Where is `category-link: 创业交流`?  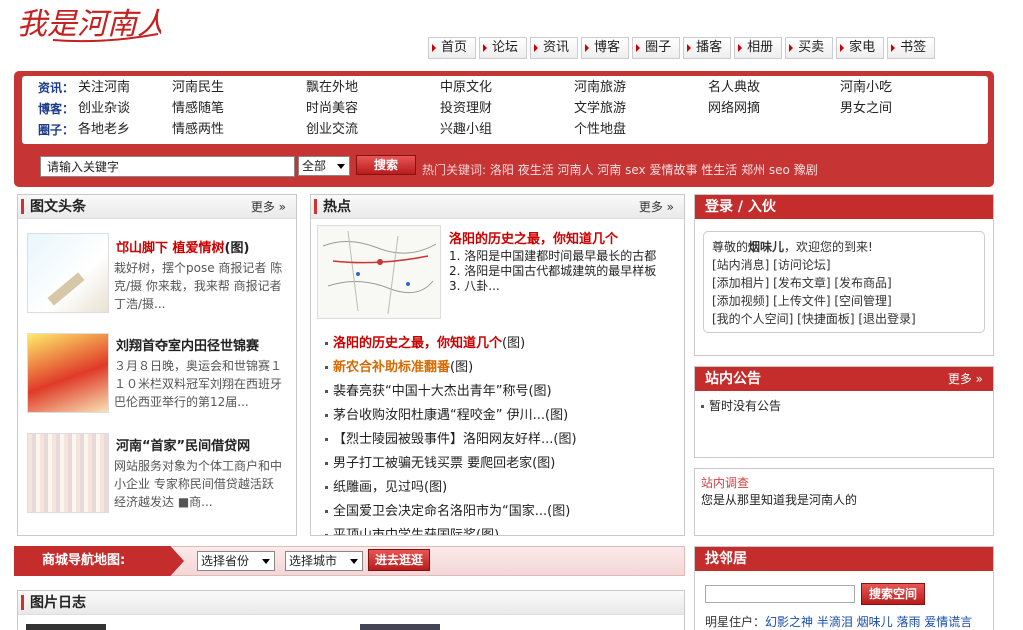
category-link: 创业交流 is located at coordinates (332, 130).